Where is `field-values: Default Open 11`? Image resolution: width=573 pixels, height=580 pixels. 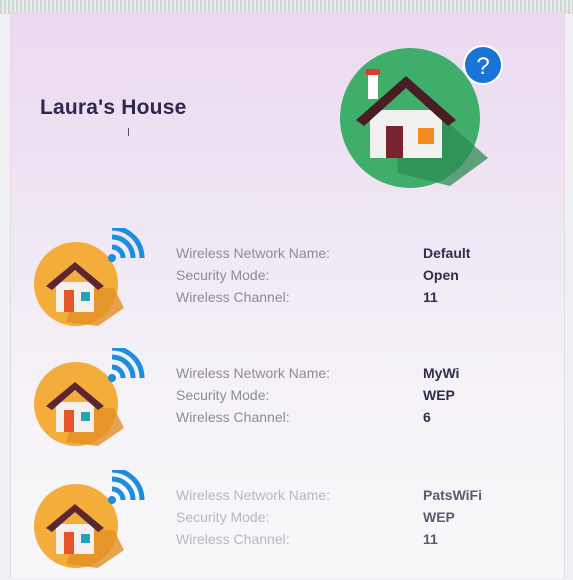 field-values: Default Open 11 is located at coordinates (446, 275).